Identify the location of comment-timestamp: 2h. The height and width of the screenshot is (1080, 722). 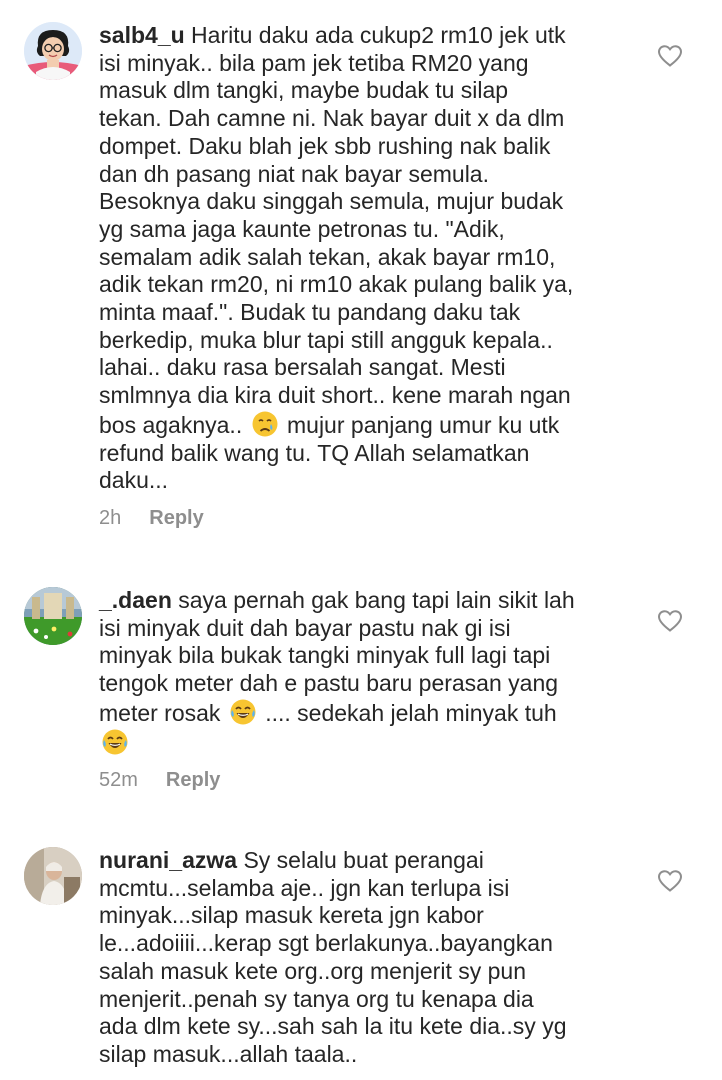
(110, 517).